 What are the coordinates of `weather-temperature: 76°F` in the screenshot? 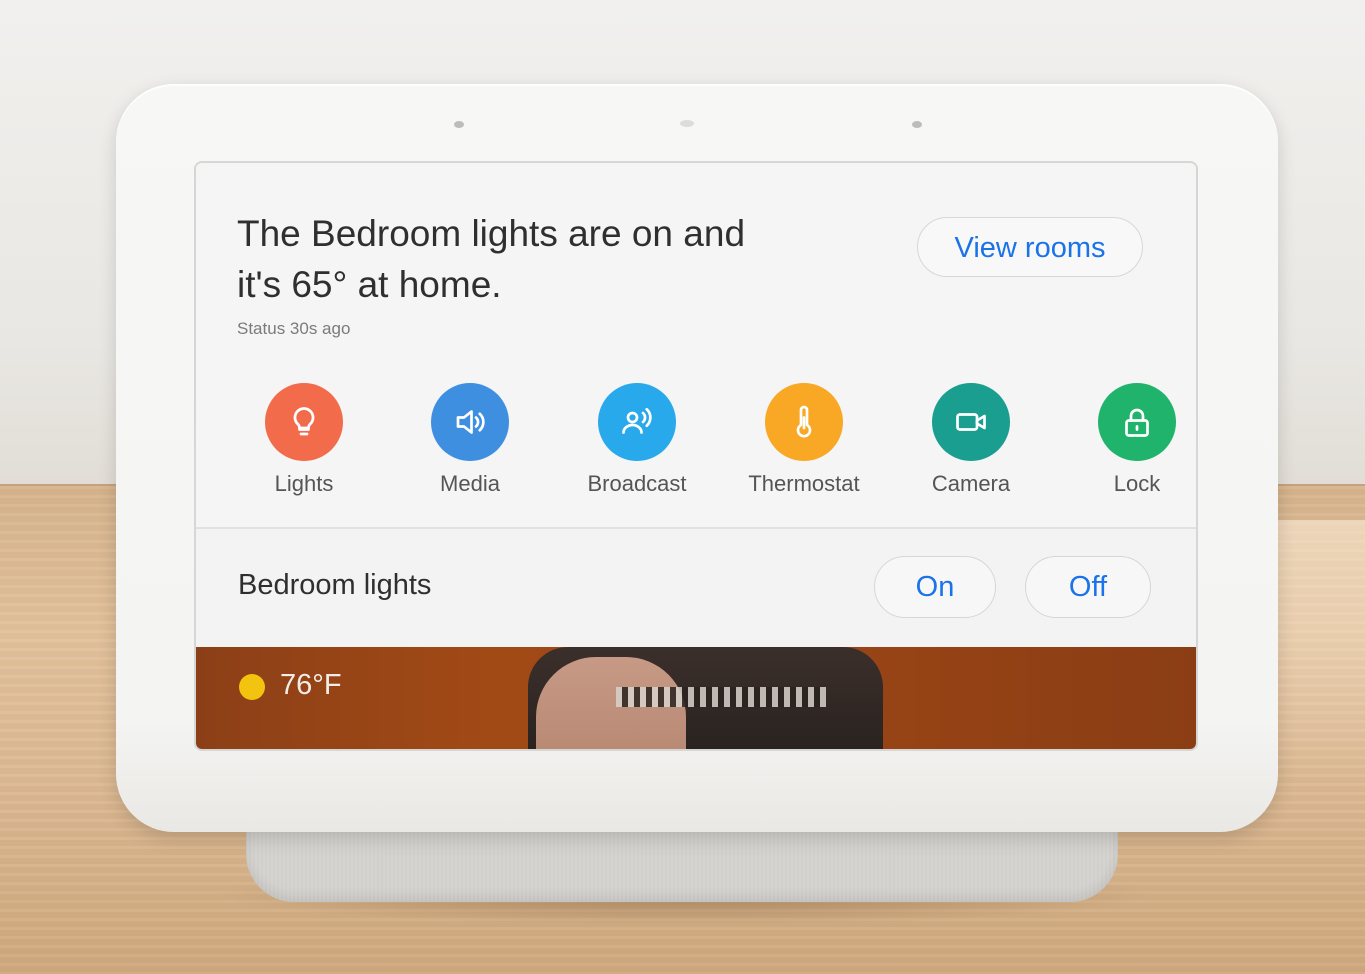 It's located at (311, 685).